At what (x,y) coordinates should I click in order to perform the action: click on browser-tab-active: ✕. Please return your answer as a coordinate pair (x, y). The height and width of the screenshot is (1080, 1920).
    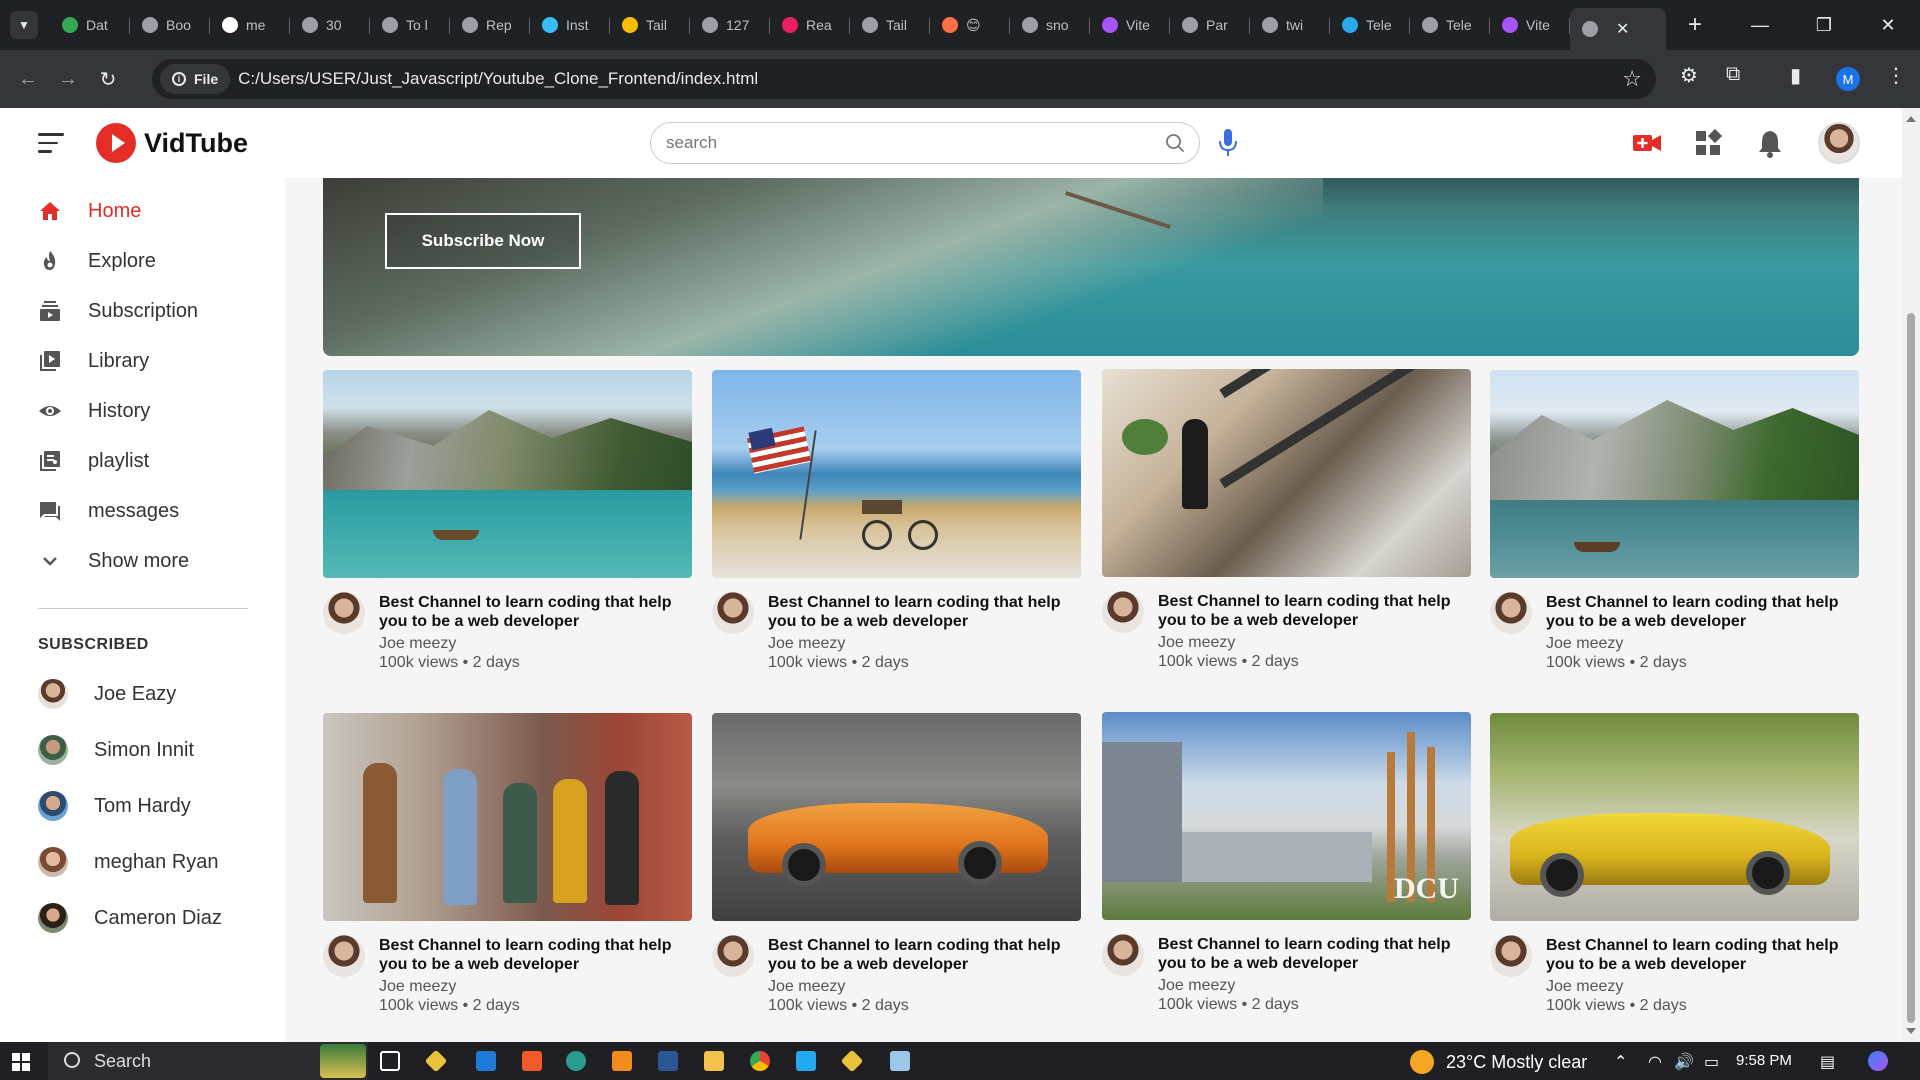
    Looking at the image, I should click on (1618, 29).